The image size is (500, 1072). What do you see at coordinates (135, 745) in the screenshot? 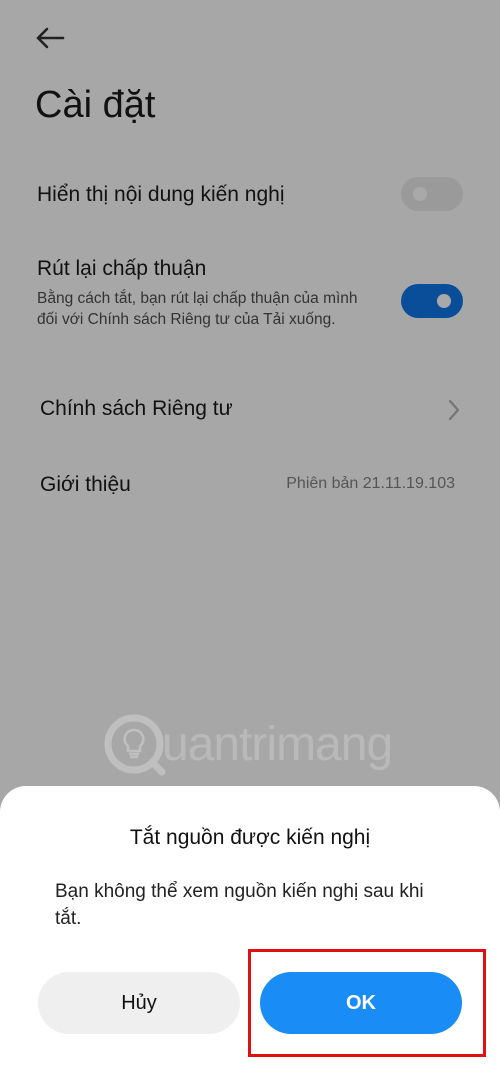
I see `lightbulb-logo-icon` at bounding box center [135, 745].